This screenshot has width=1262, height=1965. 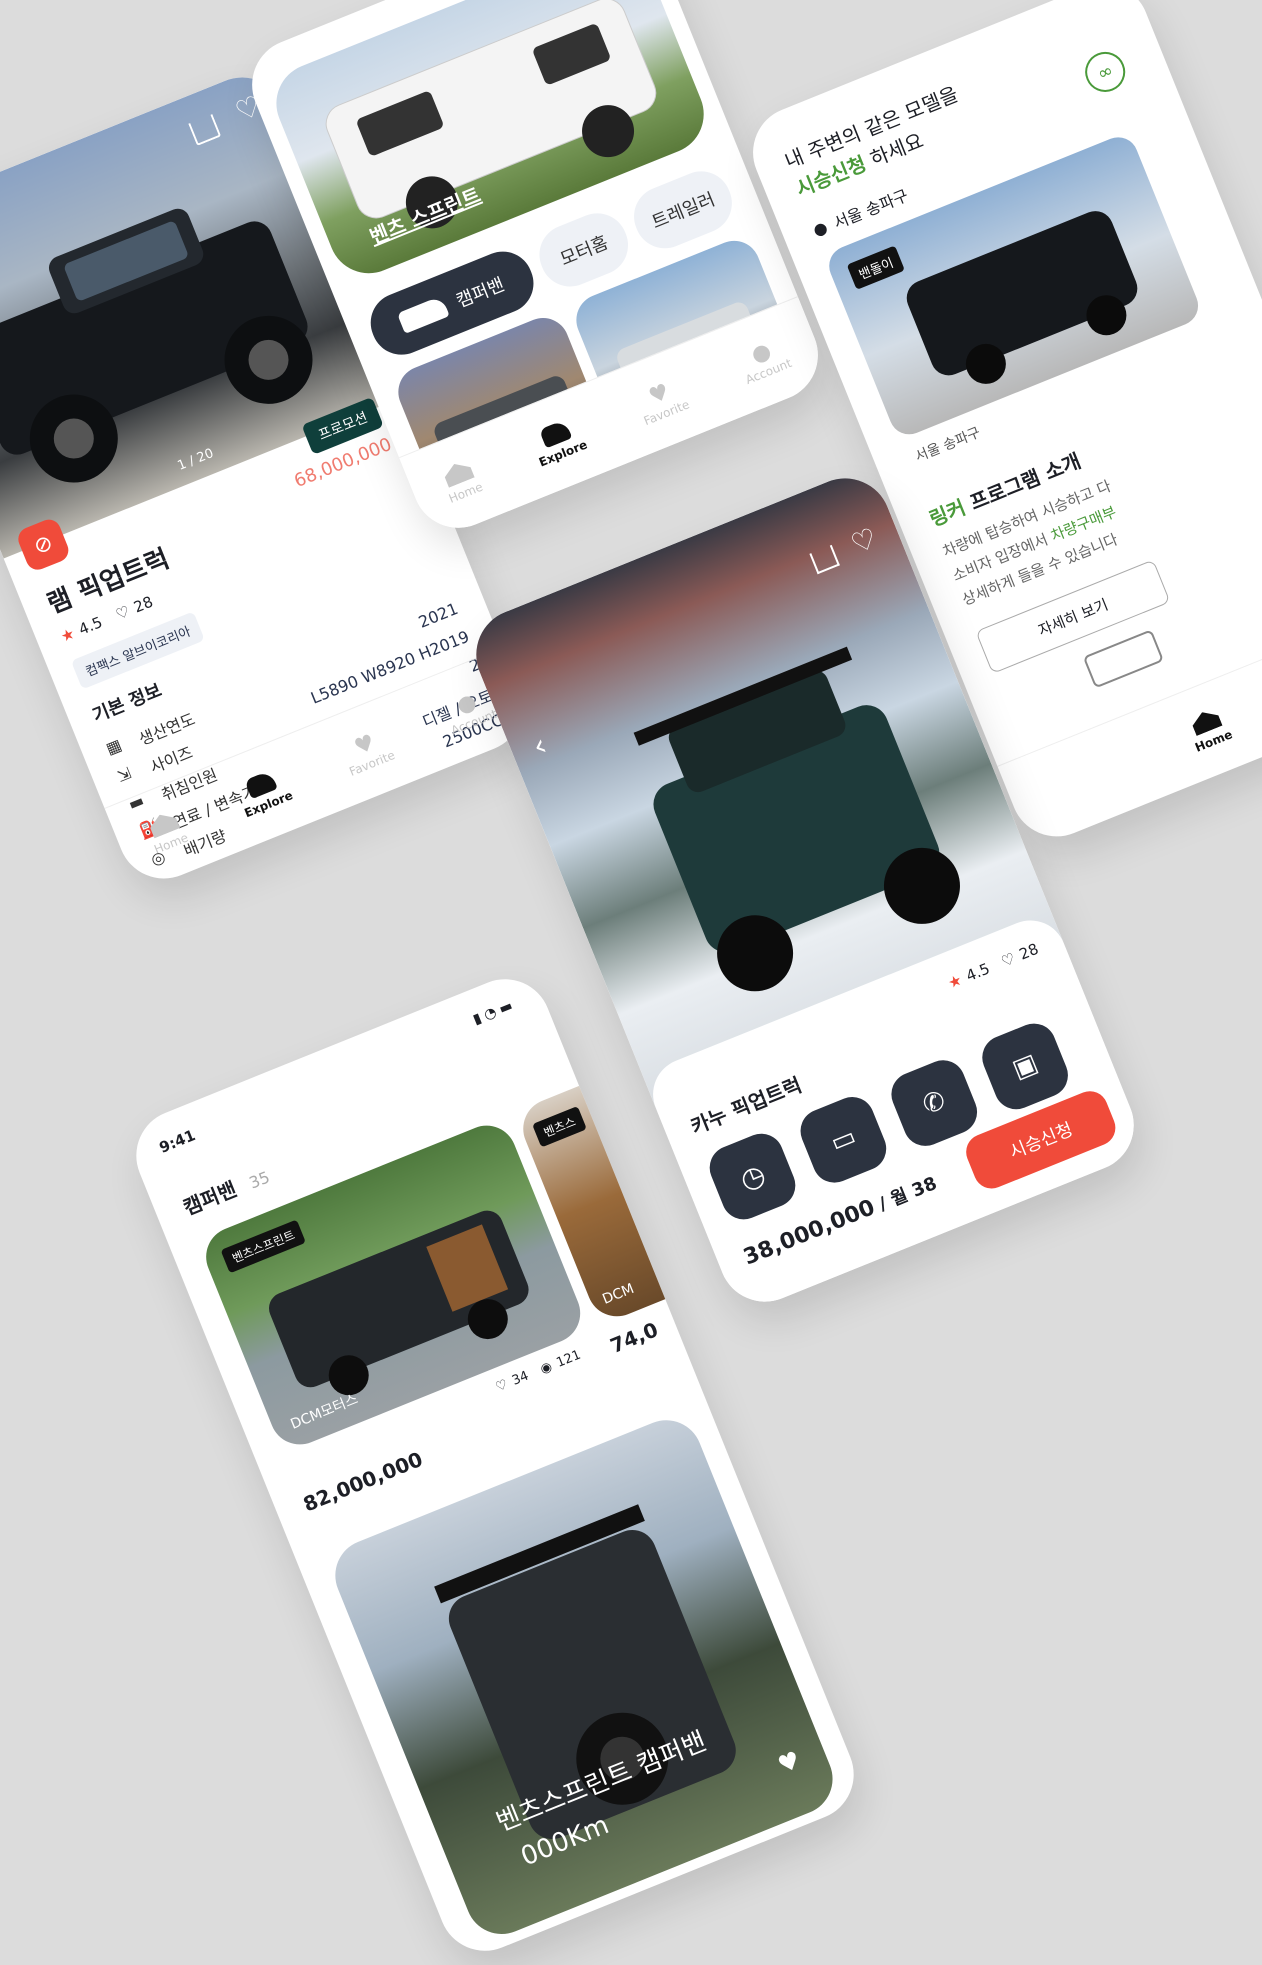 I want to click on spec-value: 2021, so click(x=438, y=615).